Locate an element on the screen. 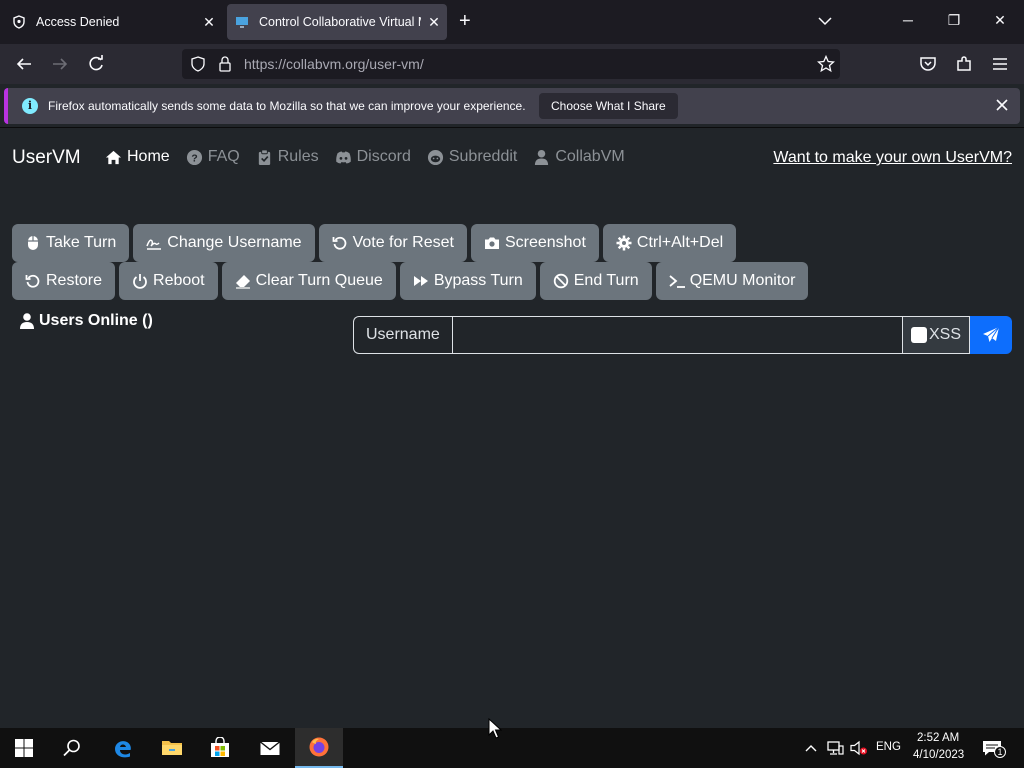 This screenshot has height=768, width=1024. reload-icon is located at coordinates (96, 64).